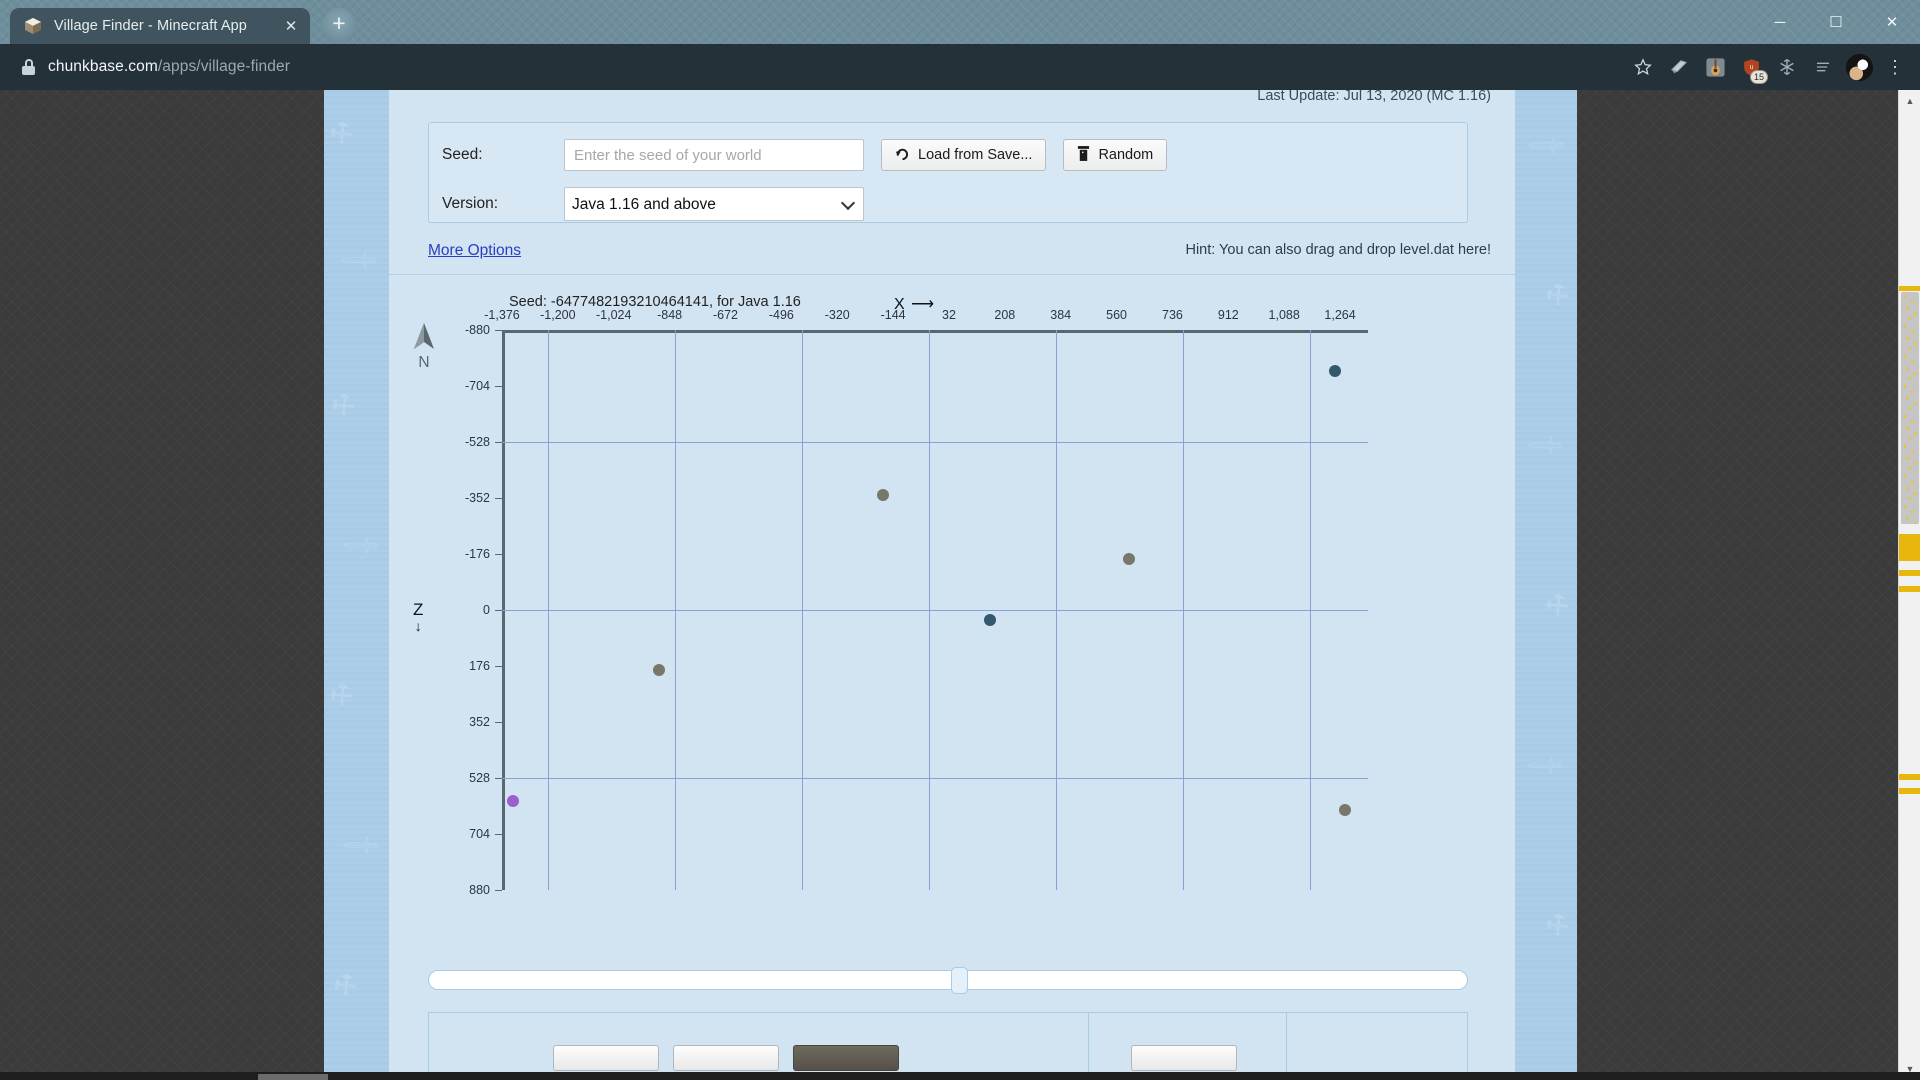  What do you see at coordinates (1679, 67) in the screenshot?
I see `extension-dart-icon` at bounding box center [1679, 67].